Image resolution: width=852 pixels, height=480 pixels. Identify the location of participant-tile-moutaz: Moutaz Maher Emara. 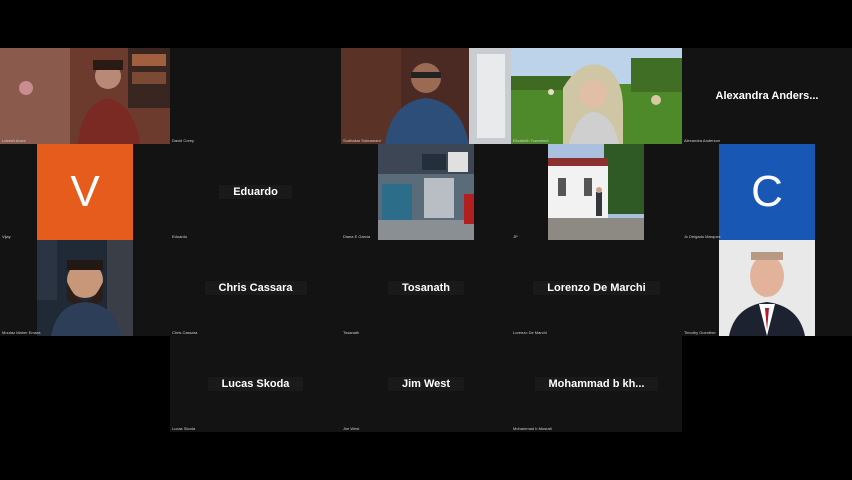
(85, 288).